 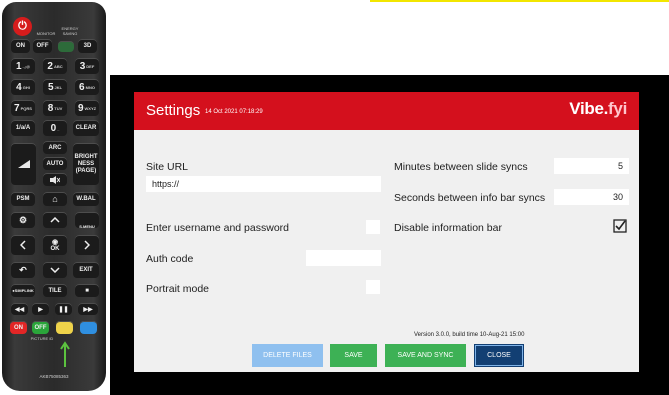 What do you see at coordinates (173, 110) in the screenshot?
I see `page-title: Settings` at bounding box center [173, 110].